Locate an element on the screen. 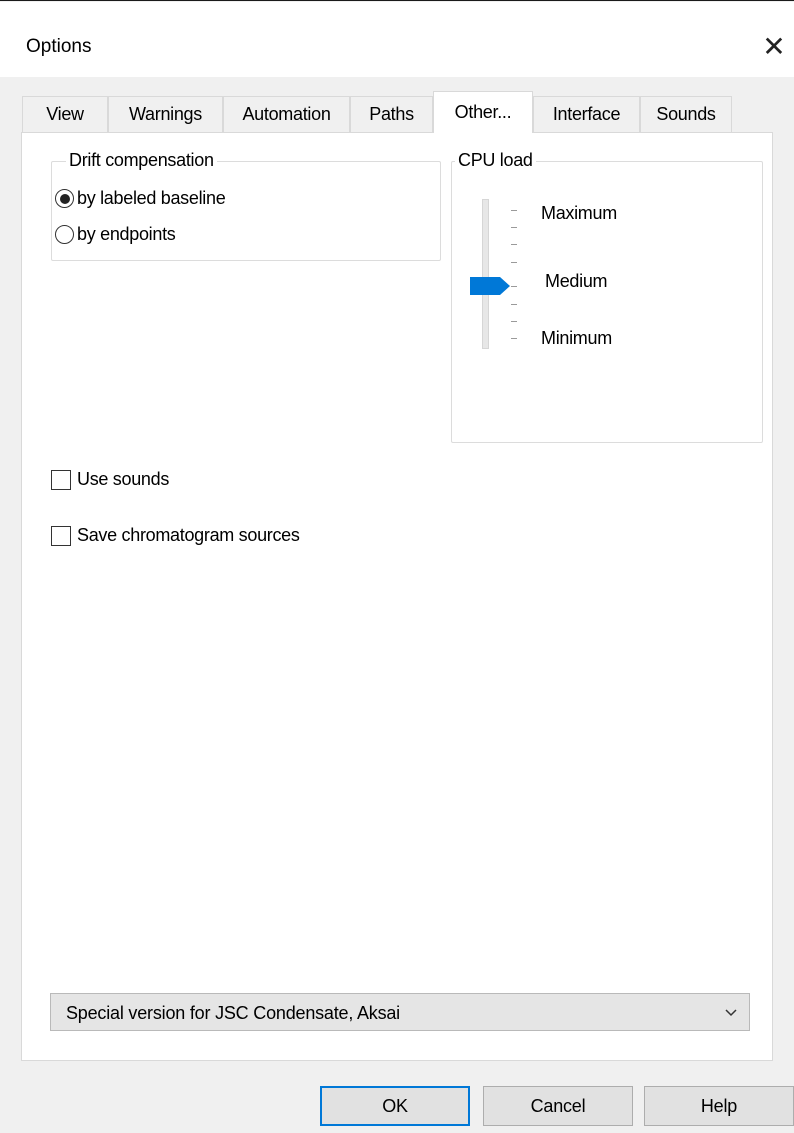  tab-label: View is located at coordinates (65, 114).